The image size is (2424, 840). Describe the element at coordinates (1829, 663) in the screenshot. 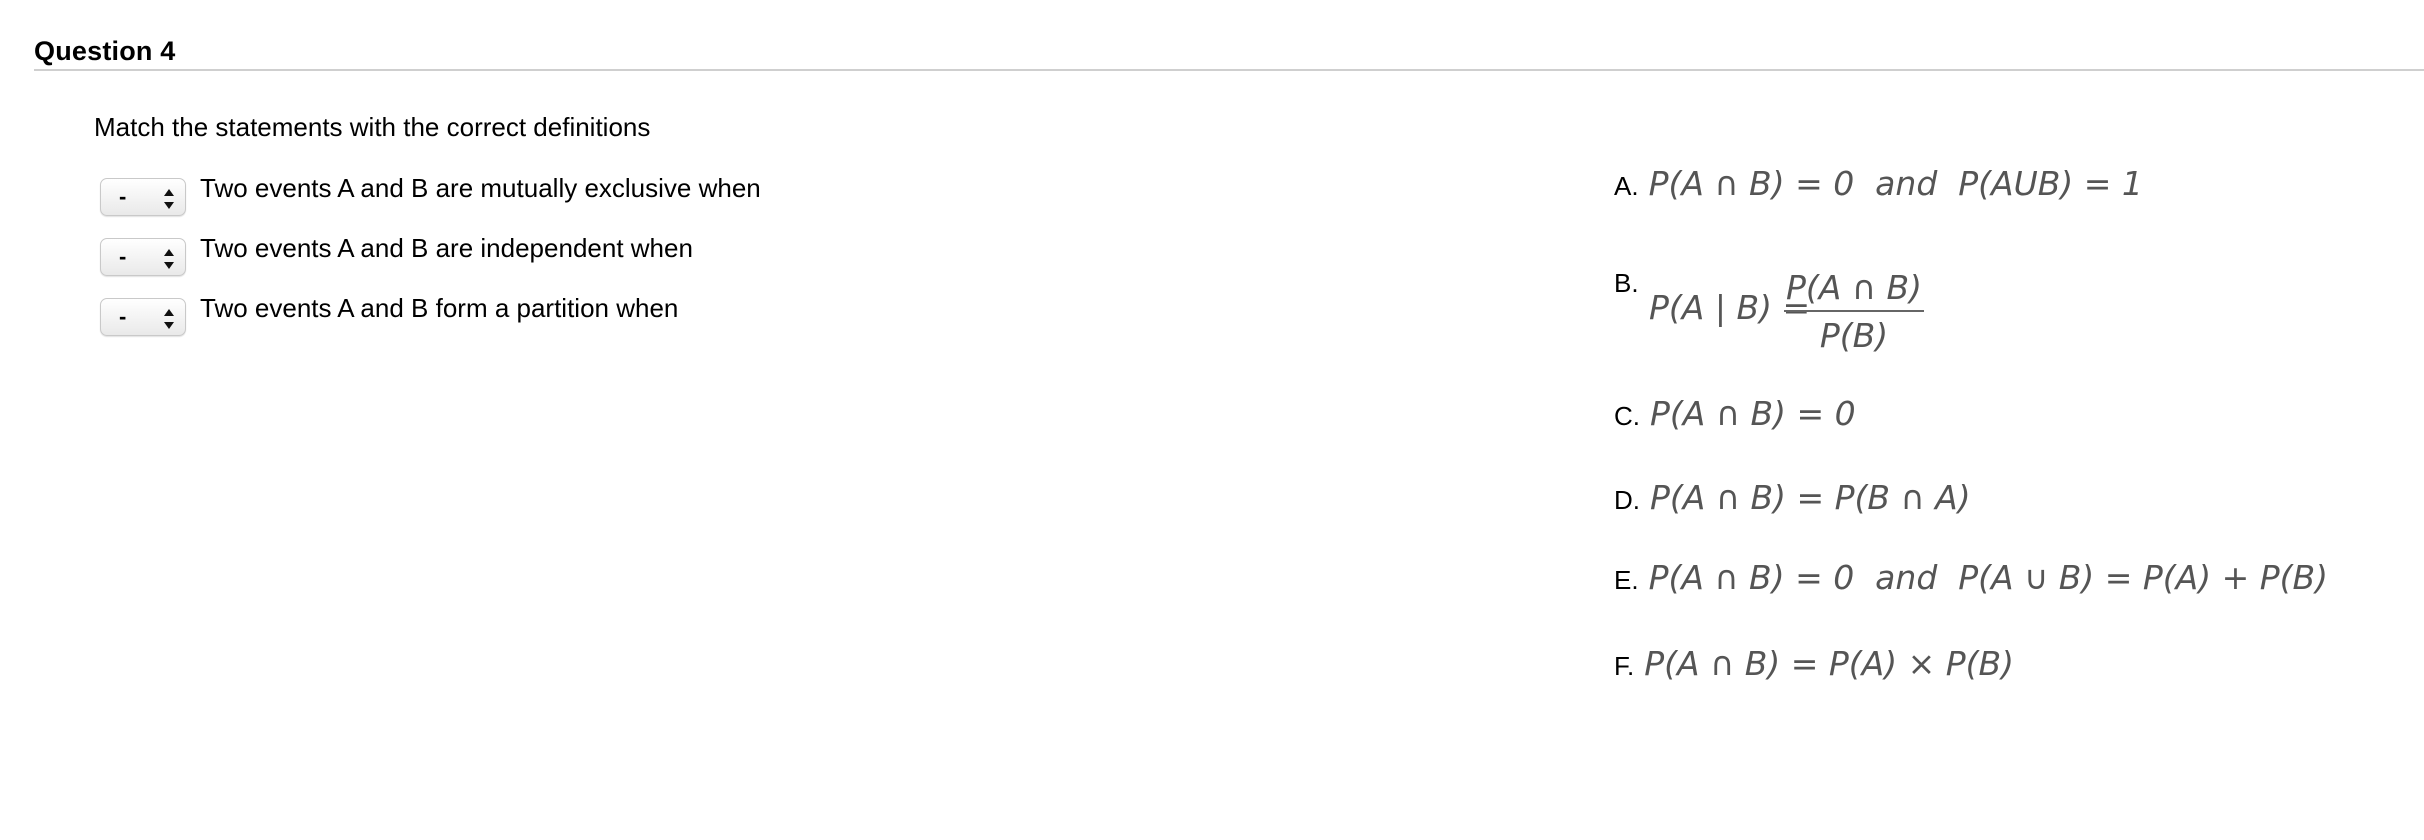

I see `option-f-formula: P(A ∩ B) = P(A) × P(B)` at that location.